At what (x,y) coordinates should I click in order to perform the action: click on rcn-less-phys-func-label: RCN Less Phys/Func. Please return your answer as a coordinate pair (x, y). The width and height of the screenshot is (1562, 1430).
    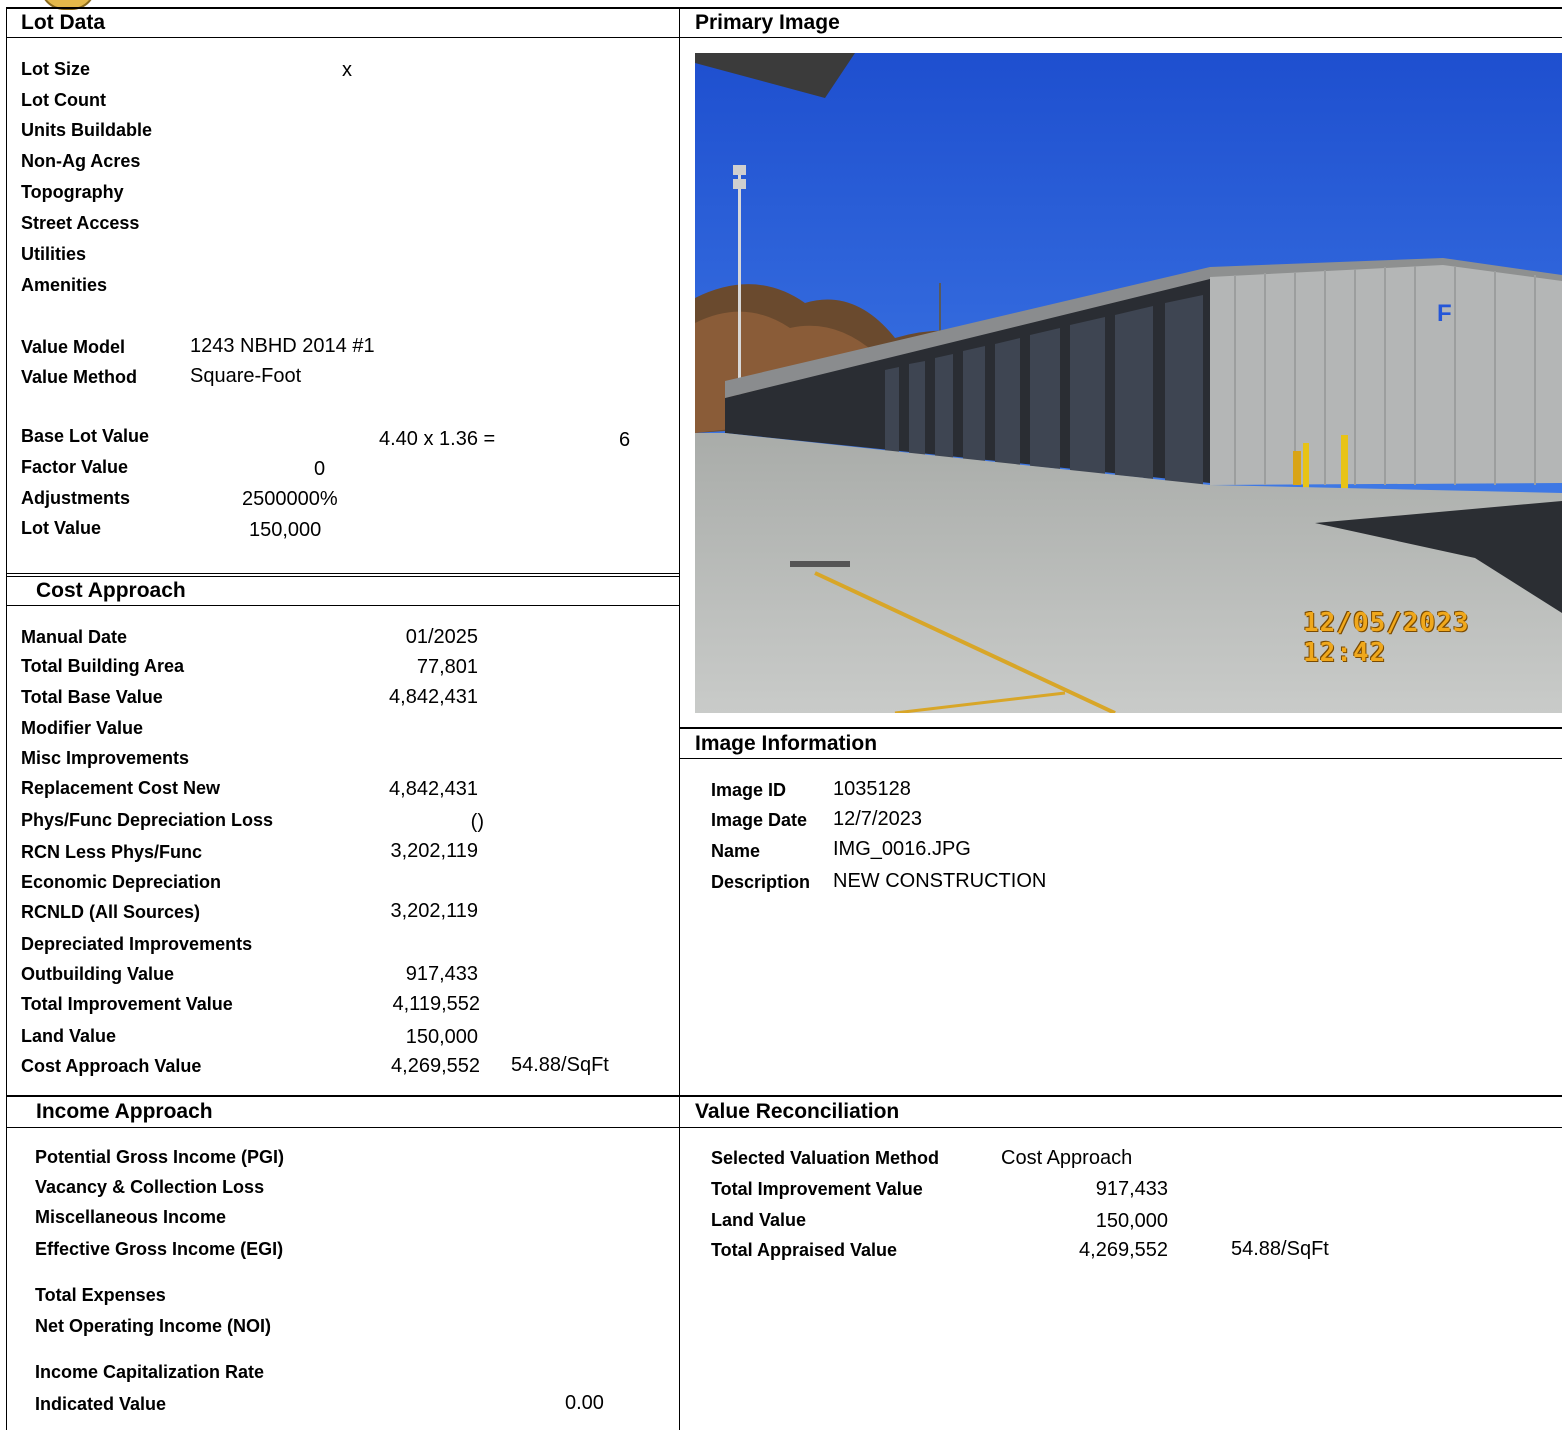
    Looking at the image, I should click on (112, 852).